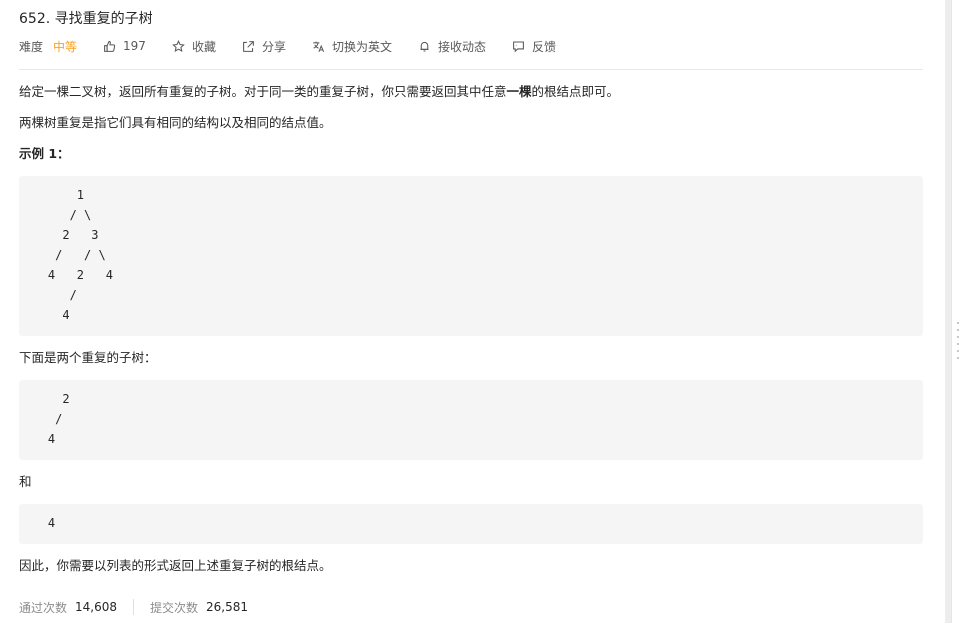 The height and width of the screenshot is (623, 963). Describe the element at coordinates (424, 46) in the screenshot. I see `bell-icon` at that location.